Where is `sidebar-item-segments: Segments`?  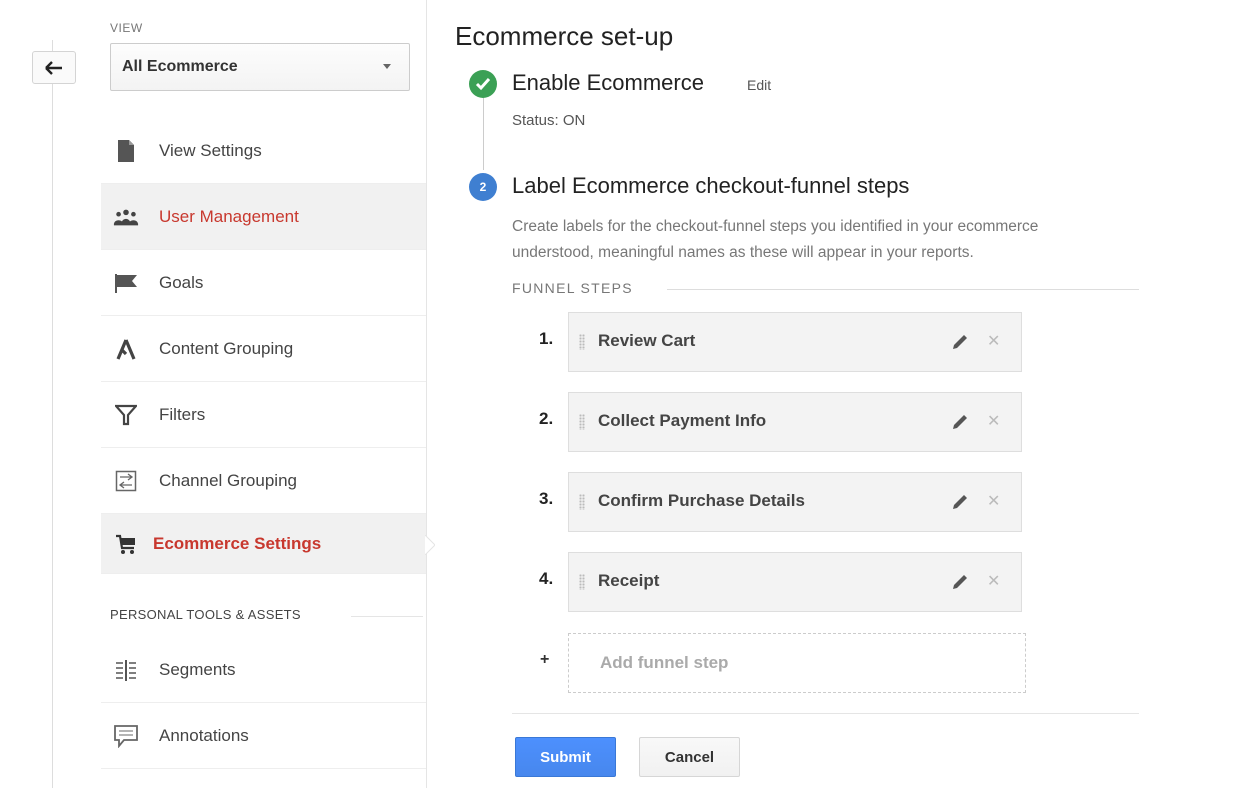
sidebar-item-segments: Segments is located at coordinates (263, 670).